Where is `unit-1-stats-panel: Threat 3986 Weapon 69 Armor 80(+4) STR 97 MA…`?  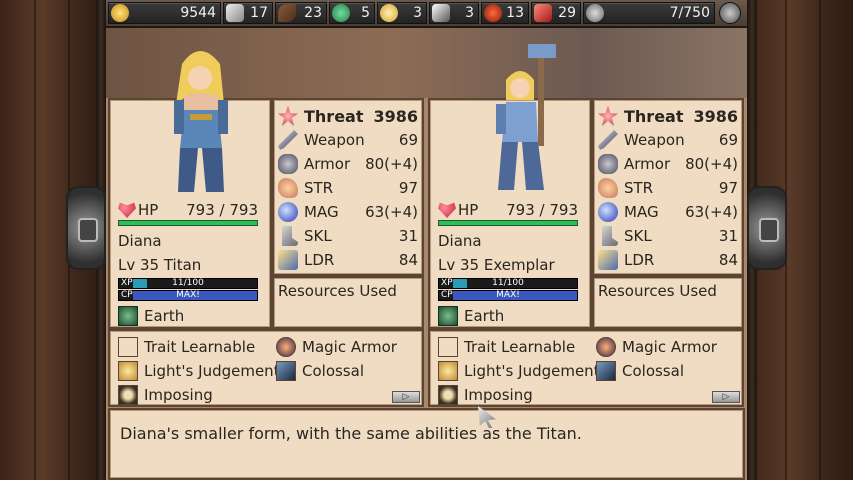
unit-1-stats-panel: Threat 3986 Weapon 69 Armor 80(+4) STR 97 MA… is located at coordinates (348, 187).